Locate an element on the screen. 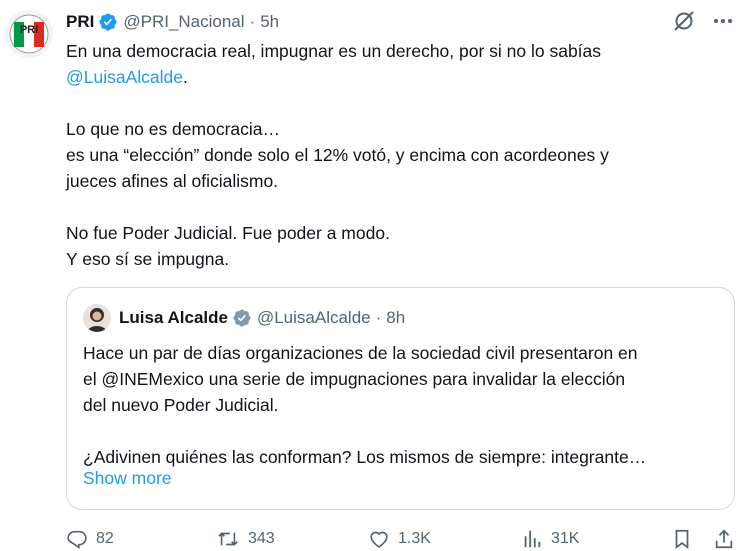  government-verified-badge-icon is located at coordinates (242, 318).